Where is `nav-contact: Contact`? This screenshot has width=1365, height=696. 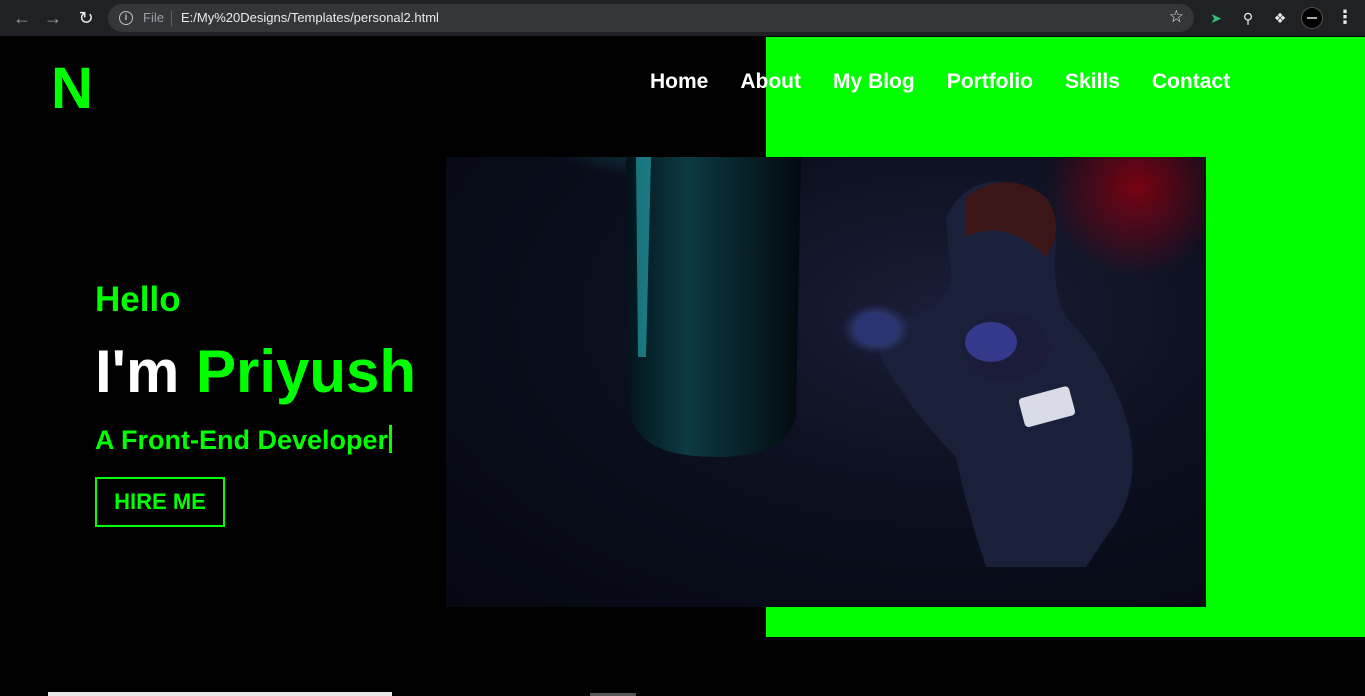
nav-contact: Contact is located at coordinates (1191, 82).